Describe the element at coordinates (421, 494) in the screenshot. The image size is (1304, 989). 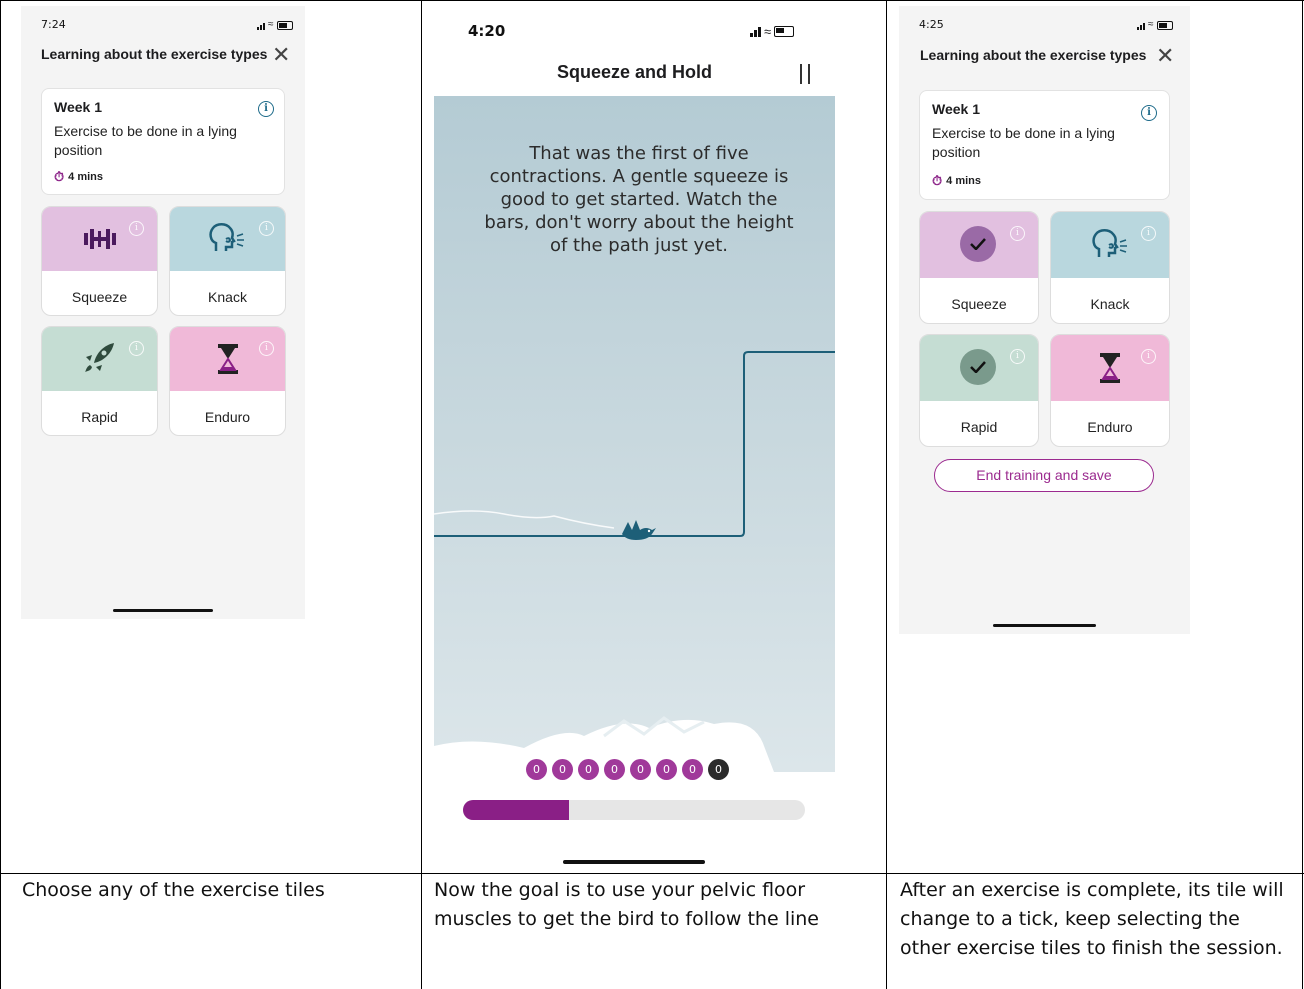
I see `table-divider-col1` at that location.